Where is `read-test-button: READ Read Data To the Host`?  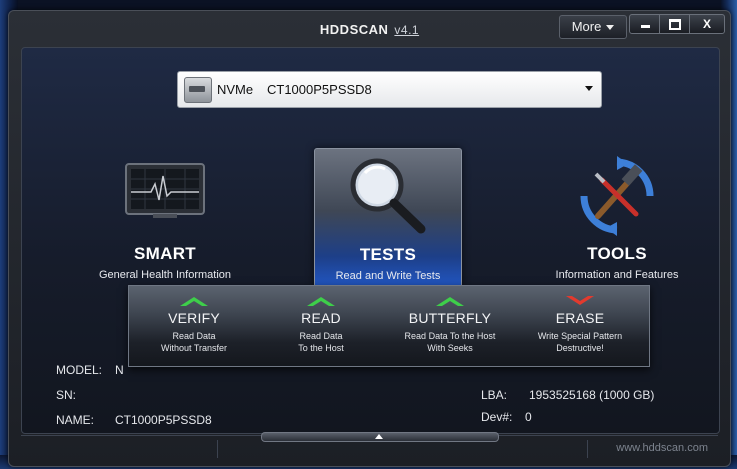
read-test-button: READ Read Data To the Host is located at coordinates (321, 326).